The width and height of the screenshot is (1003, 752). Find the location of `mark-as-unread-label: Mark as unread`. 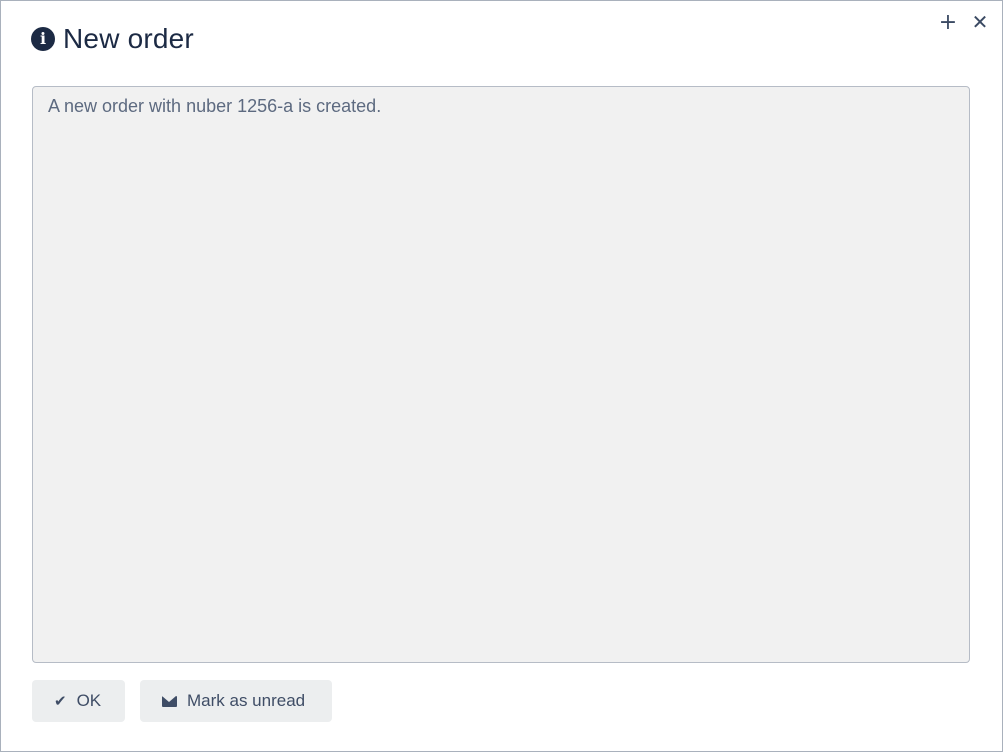

mark-as-unread-label: Mark as unread is located at coordinates (246, 700).